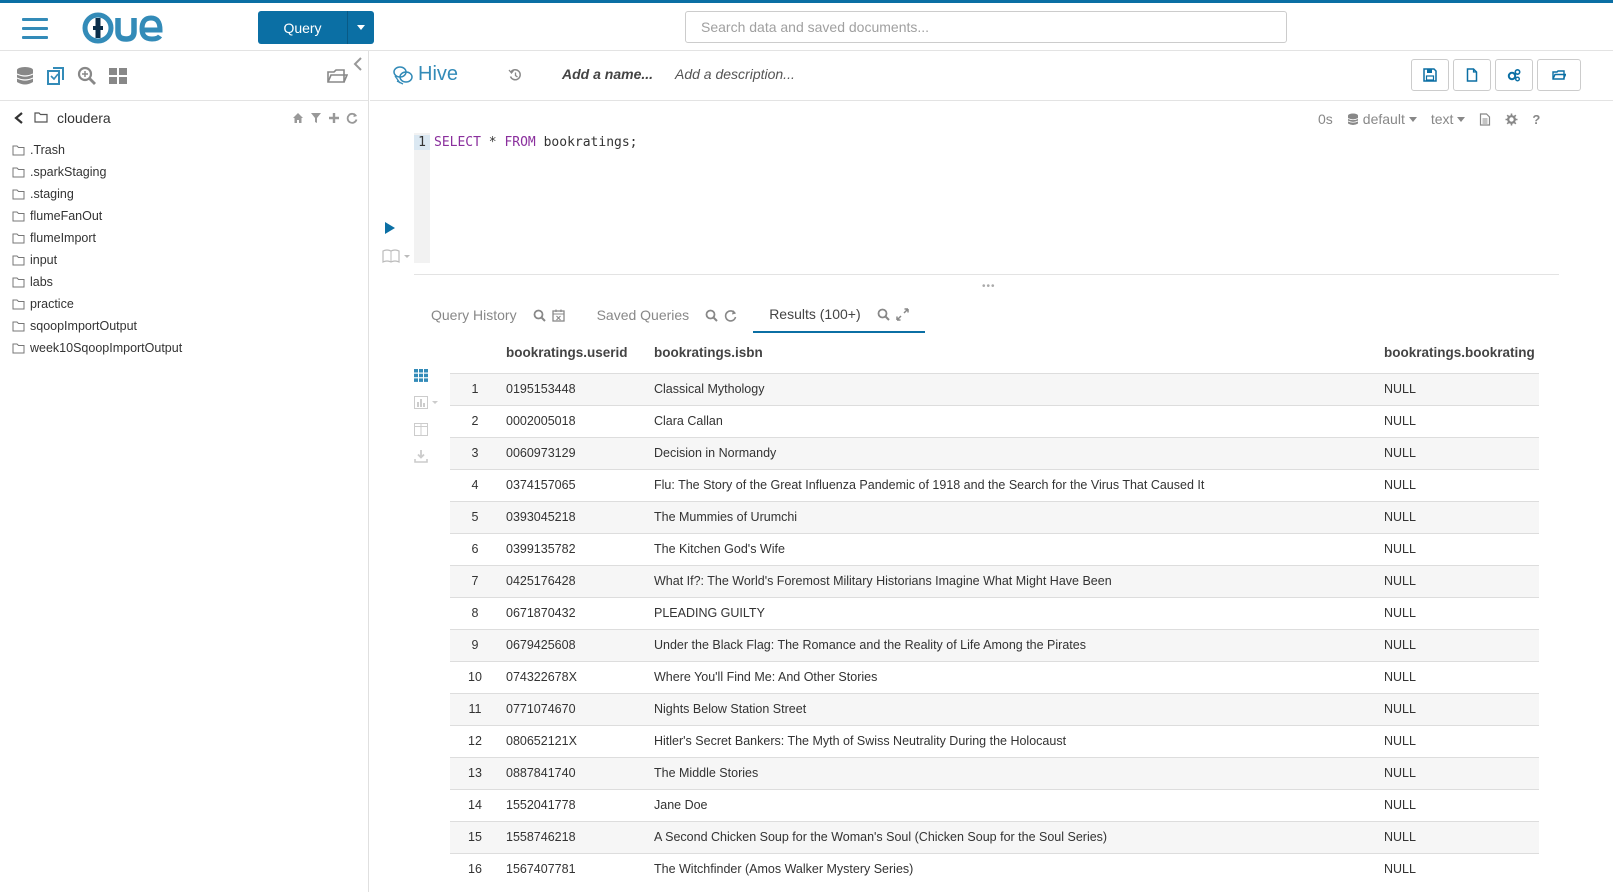  What do you see at coordinates (298, 118) in the screenshot?
I see `home-icon` at bounding box center [298, 118].